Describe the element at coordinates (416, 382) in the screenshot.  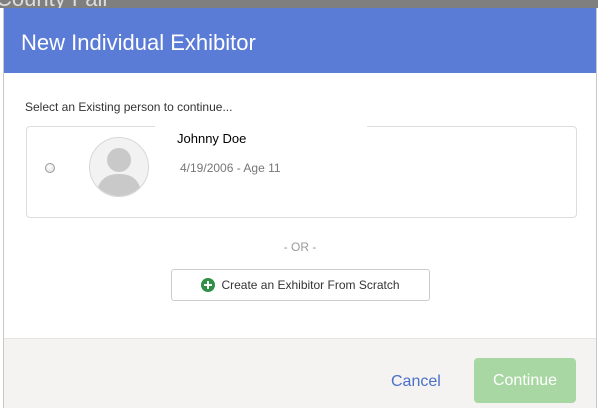
I see `cancel-button: Cancel` at that location.